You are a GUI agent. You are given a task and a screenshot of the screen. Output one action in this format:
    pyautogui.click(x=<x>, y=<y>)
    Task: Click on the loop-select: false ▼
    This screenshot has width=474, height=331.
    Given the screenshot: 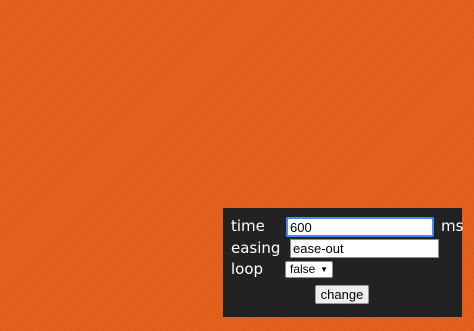 What is the action you would take?
    pyautogui.click(x=309, y=269)
    